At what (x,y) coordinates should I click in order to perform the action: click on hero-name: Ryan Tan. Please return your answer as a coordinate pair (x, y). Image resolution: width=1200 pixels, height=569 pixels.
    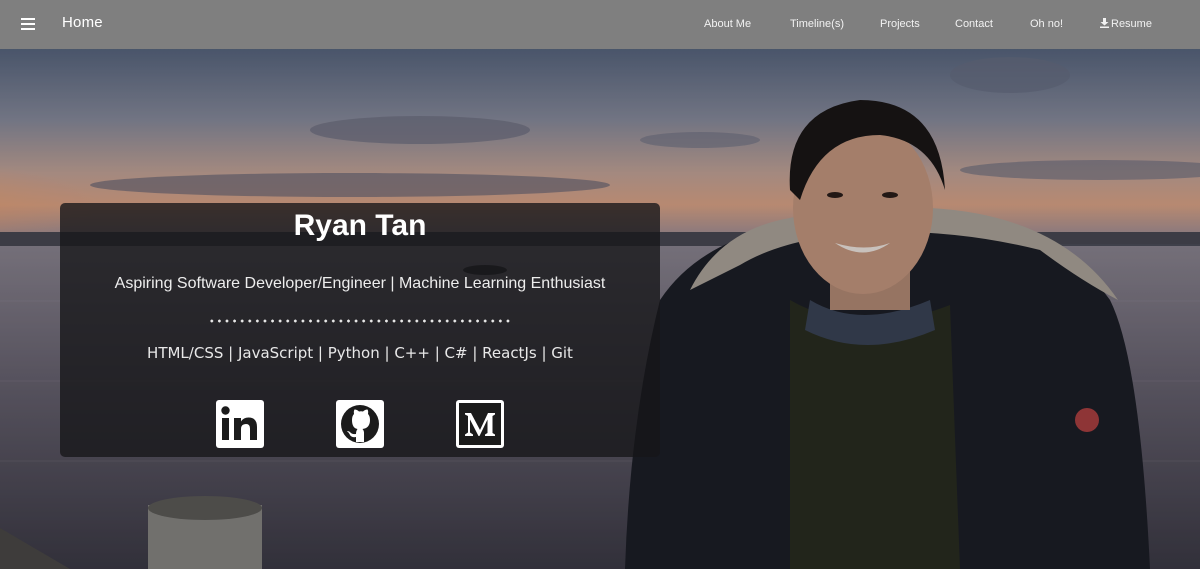
    Looking at the image, I should click on (360, 225).